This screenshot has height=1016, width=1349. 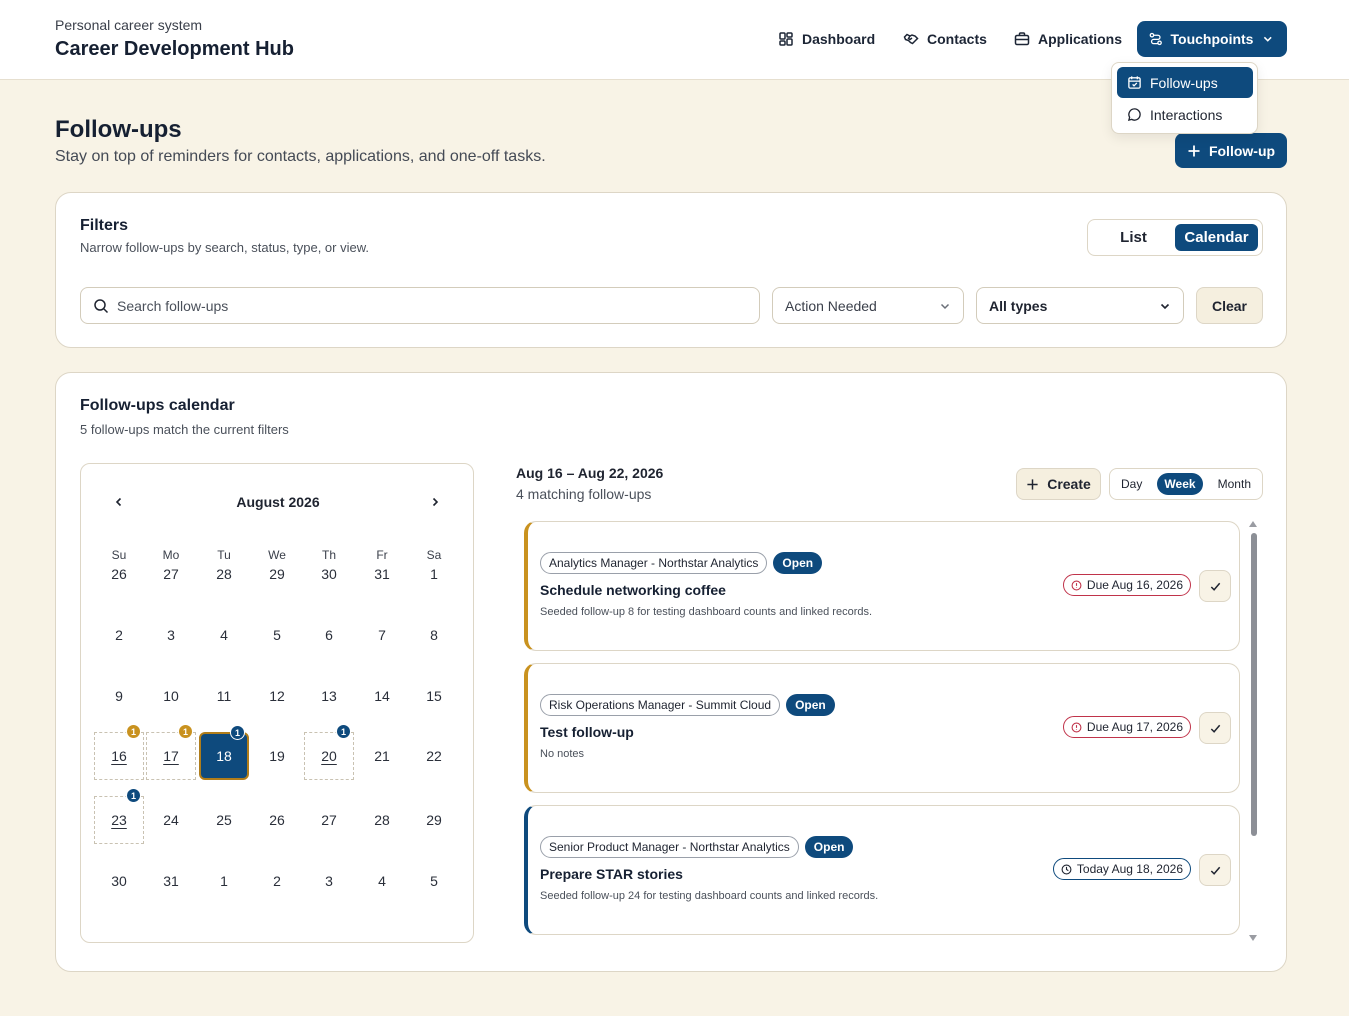 What do you see at coordinates (868, 305) in the screenshot?
I see `status-select: Action Needed` at bounding box center [868, 305].